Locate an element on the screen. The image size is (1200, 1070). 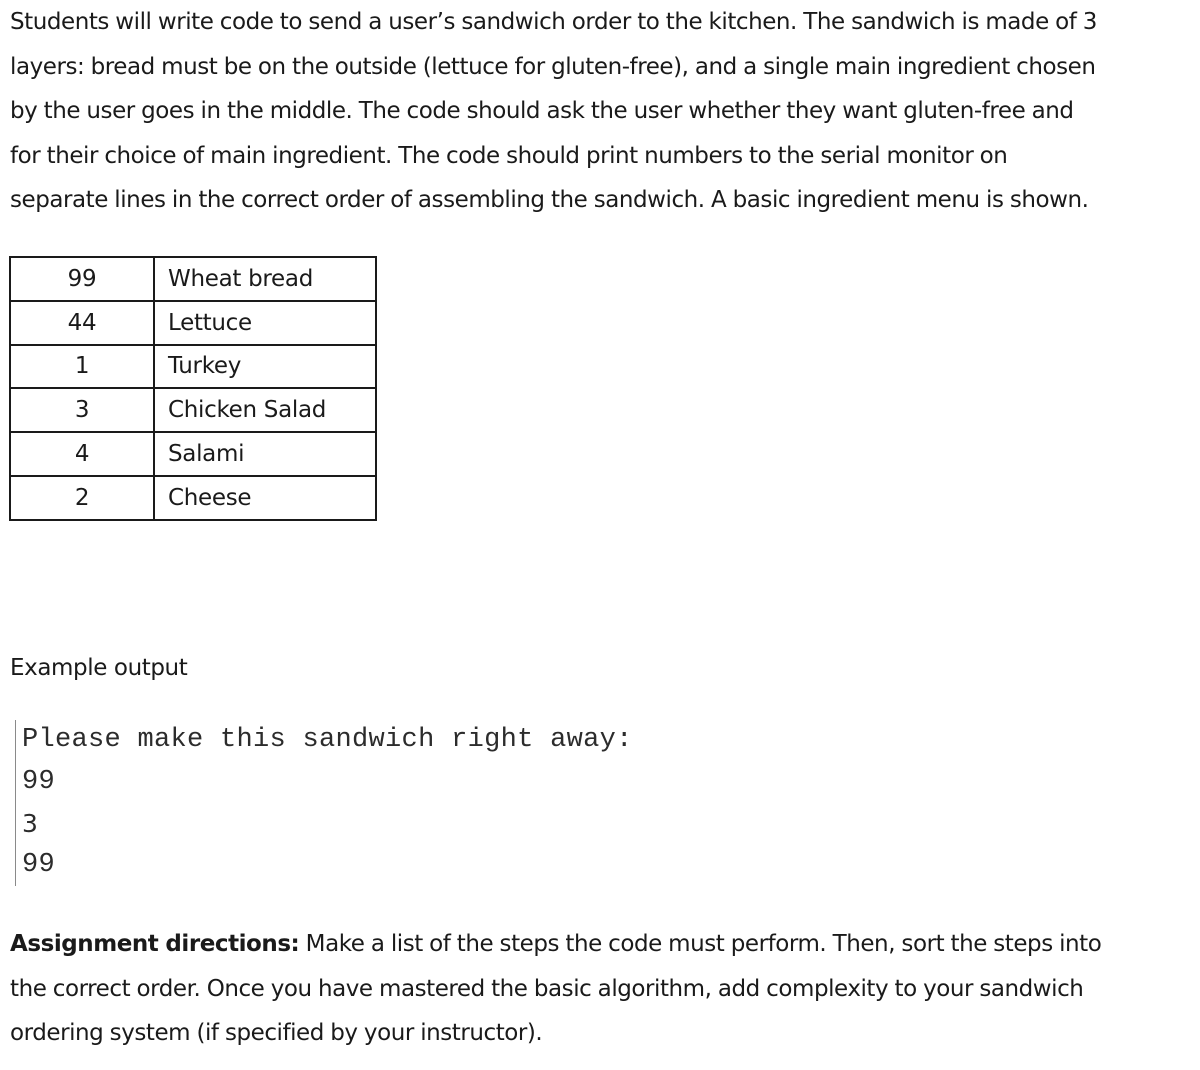
ingredient-name: Turkey is located at coordinates (265, 366).